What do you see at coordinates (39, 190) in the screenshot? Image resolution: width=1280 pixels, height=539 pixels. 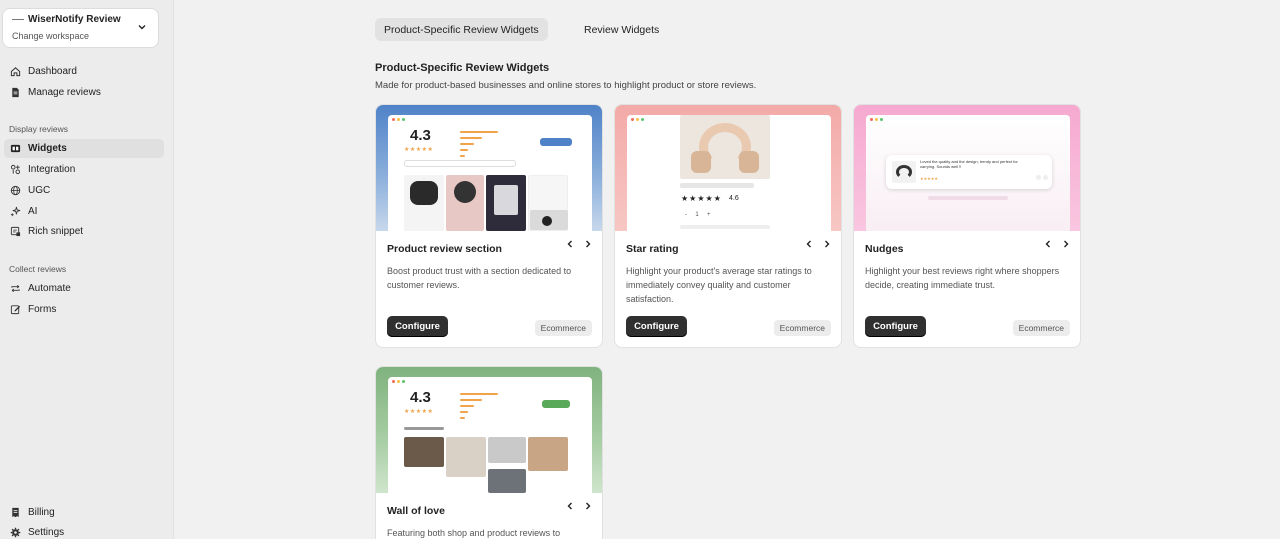 I see `nav-ugc-label: UGC` at bounding box center [39, 190].